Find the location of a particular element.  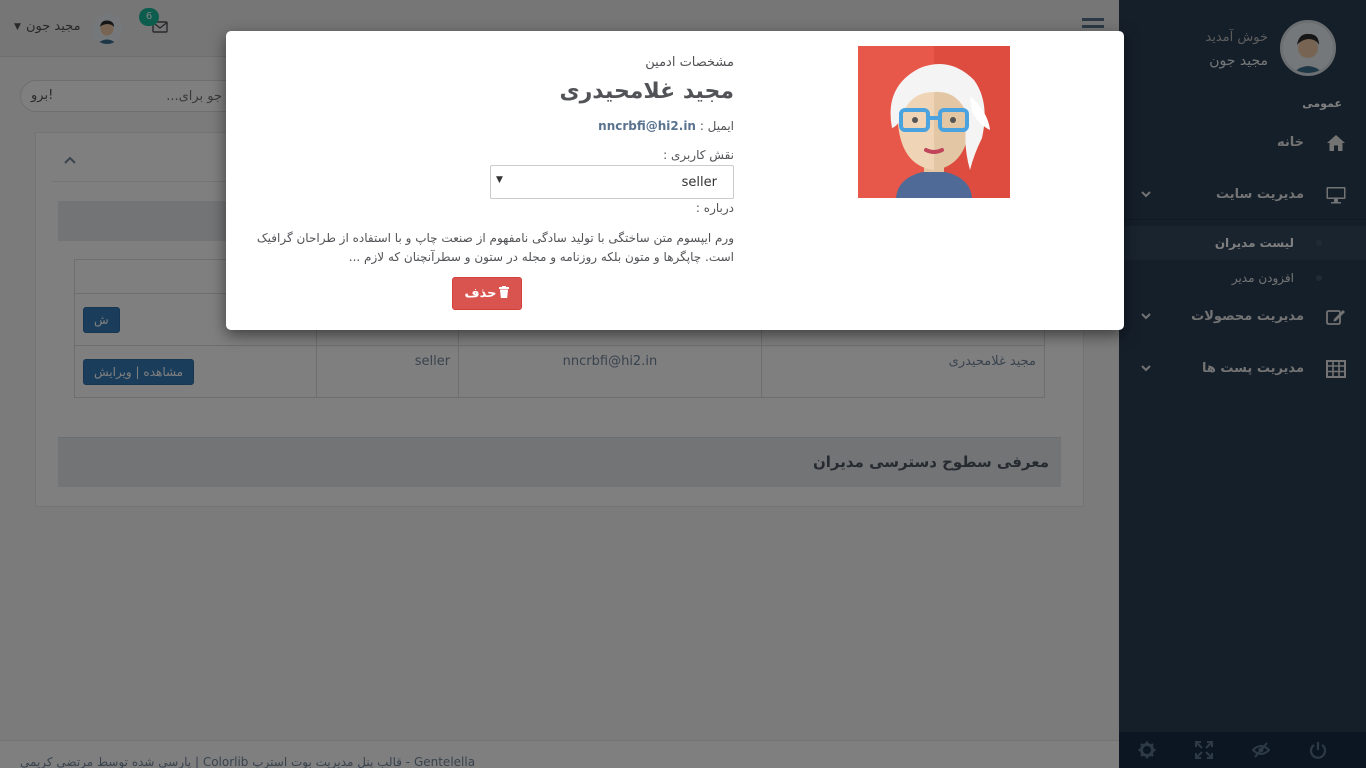

about-label: درباره : is located at coordinates (714, 208).